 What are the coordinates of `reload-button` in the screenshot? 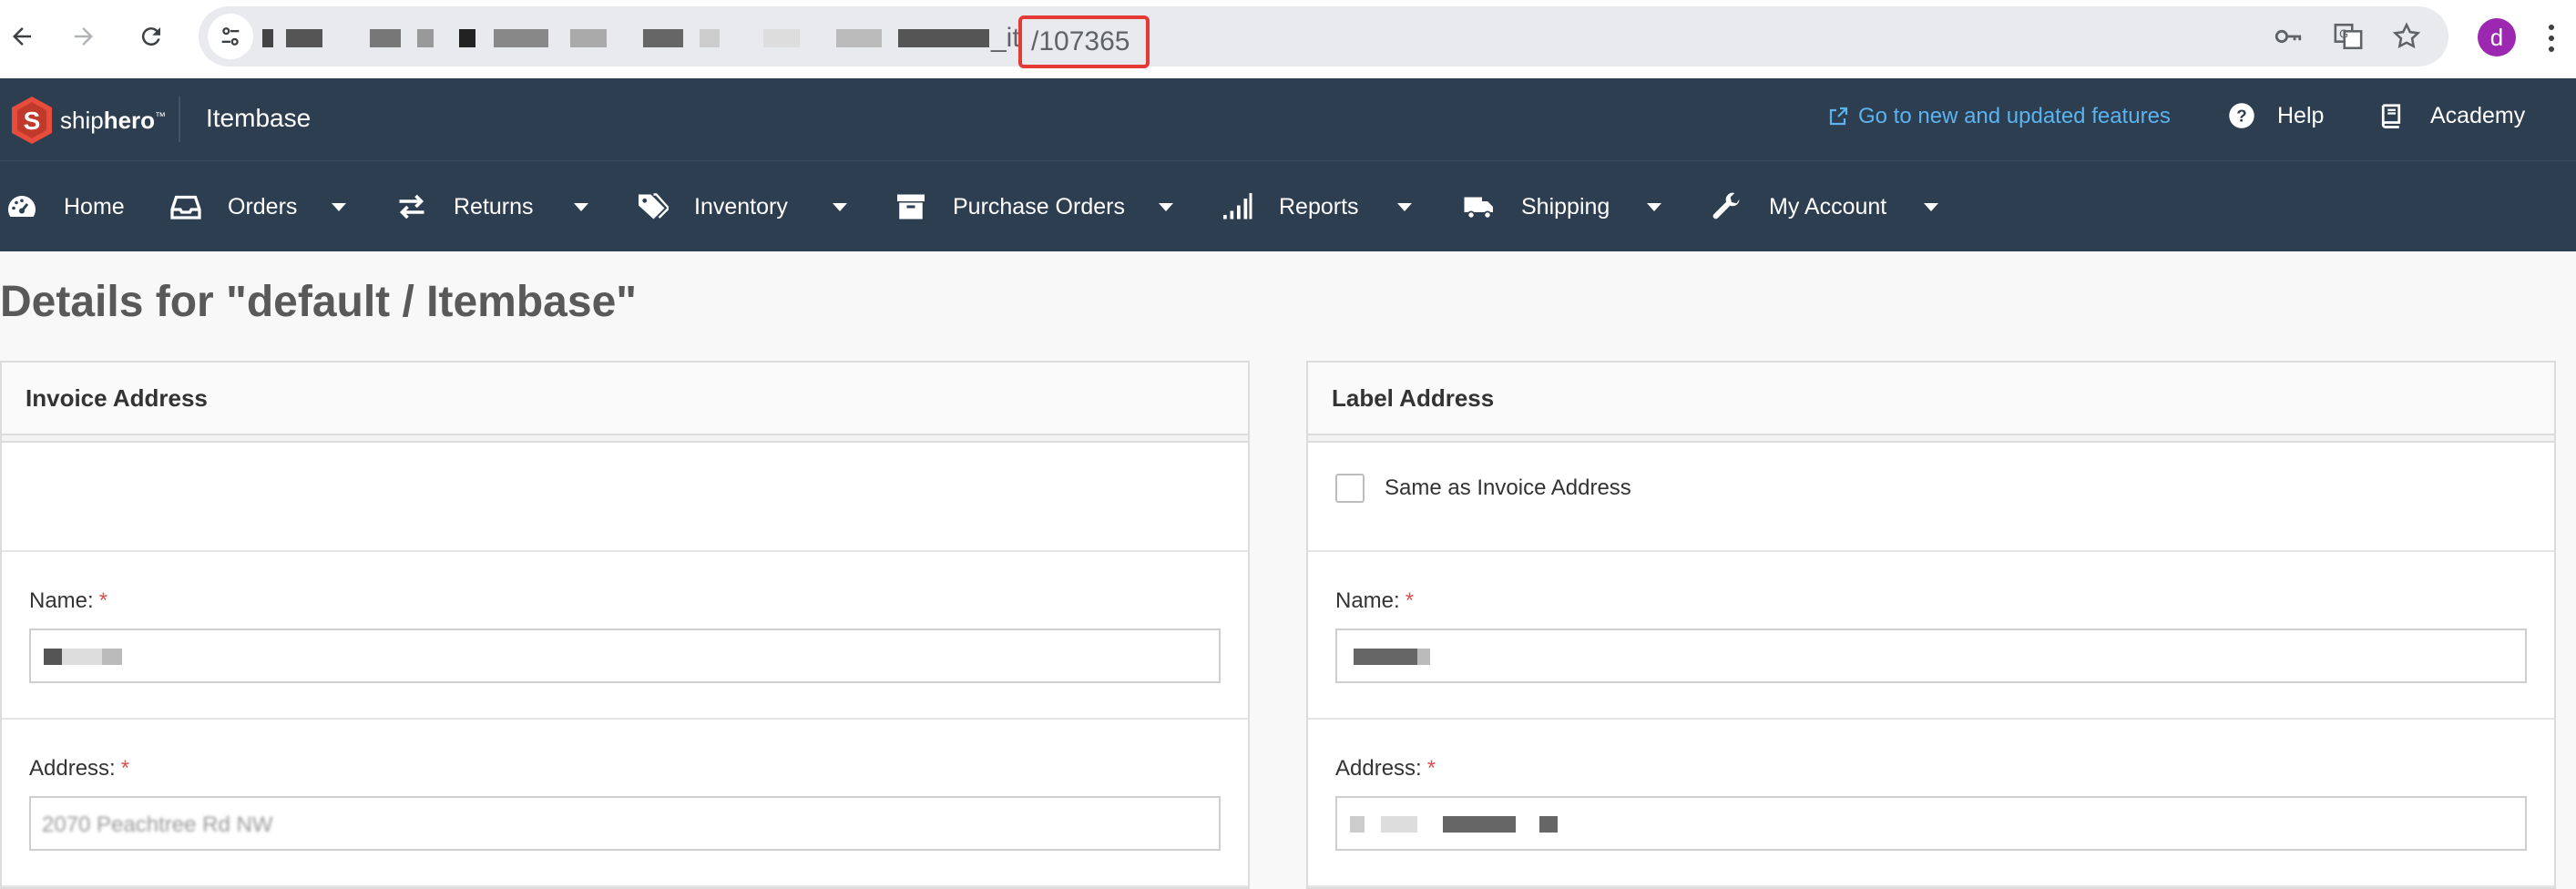 It's located at (151, 36).